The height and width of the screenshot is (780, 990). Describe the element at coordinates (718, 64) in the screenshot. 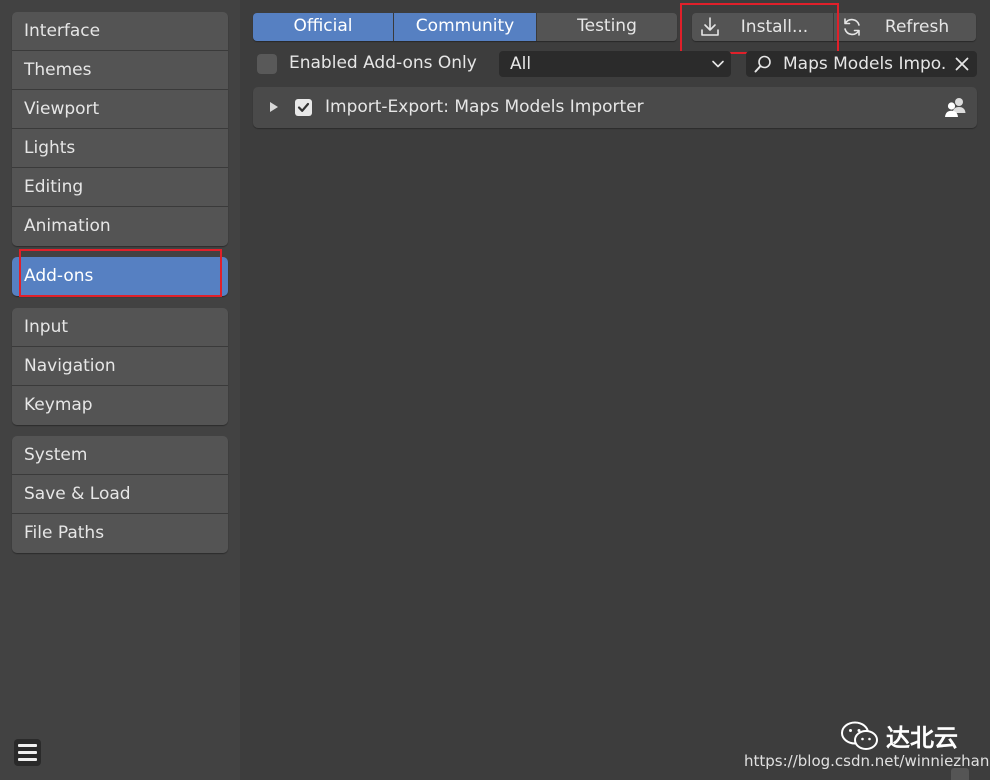

I see `chevron-down-icon` at that location.